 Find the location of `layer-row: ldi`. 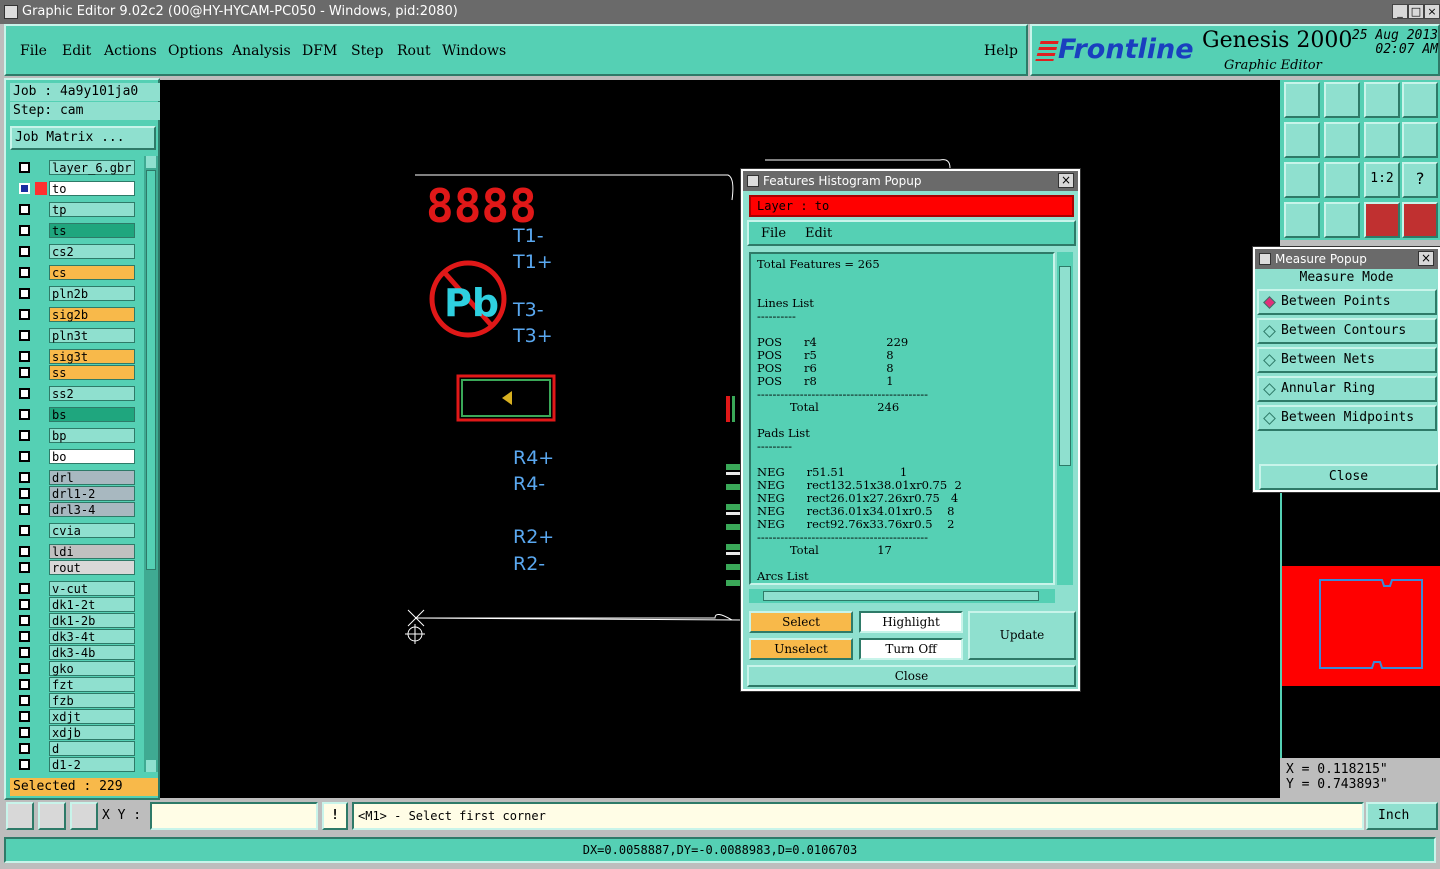

layer-row: ldi is located at coordinates (75, 551).